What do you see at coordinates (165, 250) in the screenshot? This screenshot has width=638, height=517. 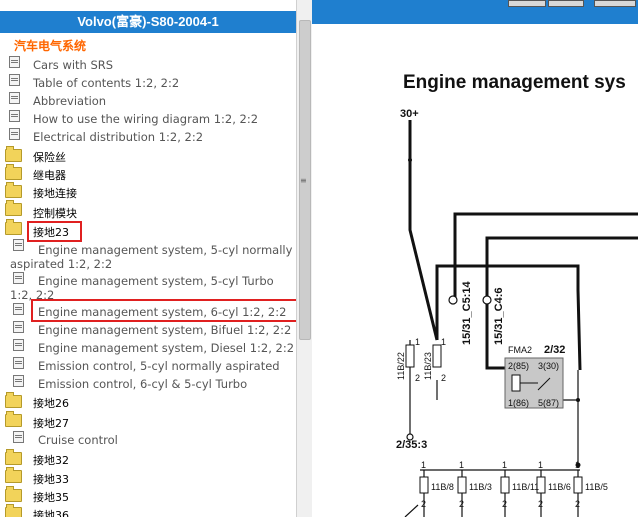 I see `tree-item-ems-5cyl-na-line1: Engine management system, 5-cyl normally` at bounding box center [165, 250].